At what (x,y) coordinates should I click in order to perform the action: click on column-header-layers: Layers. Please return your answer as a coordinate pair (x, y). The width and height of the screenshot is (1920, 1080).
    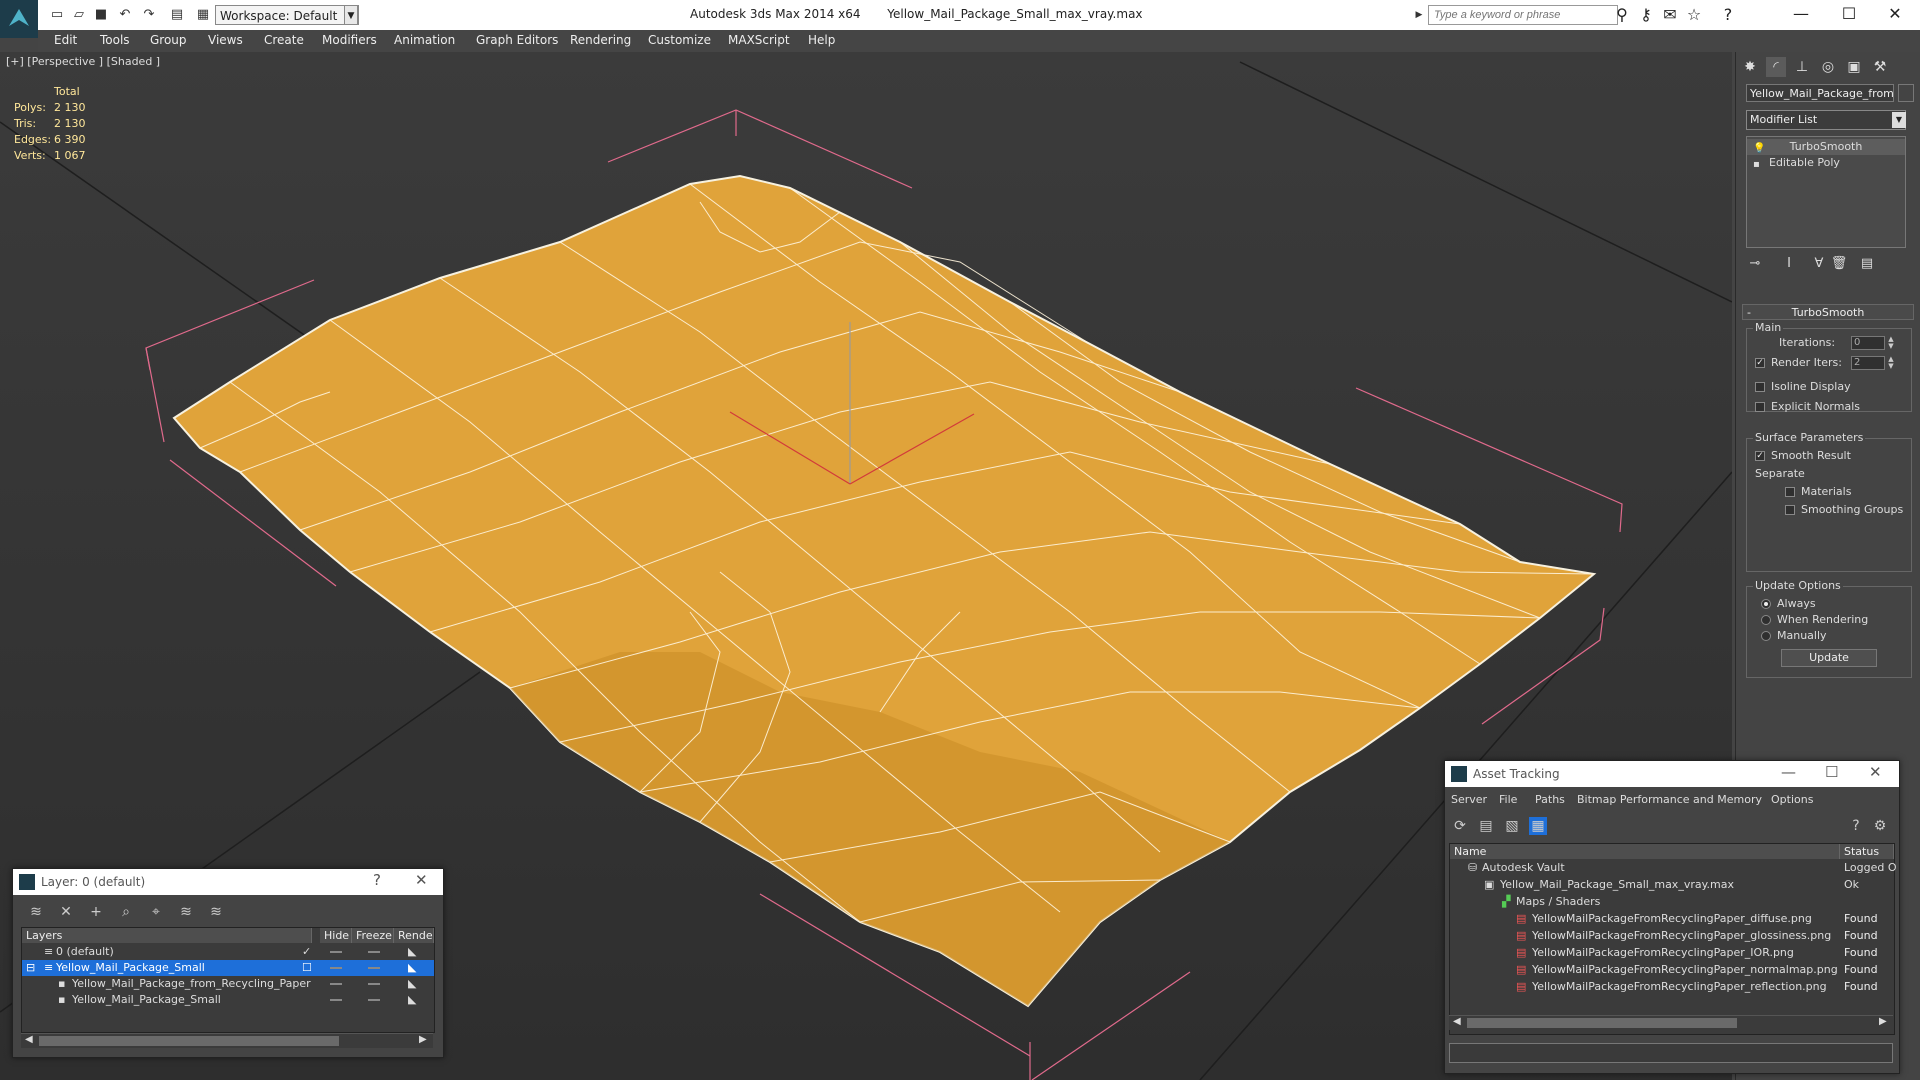
    Looking at the image, I should click on (167, 935).